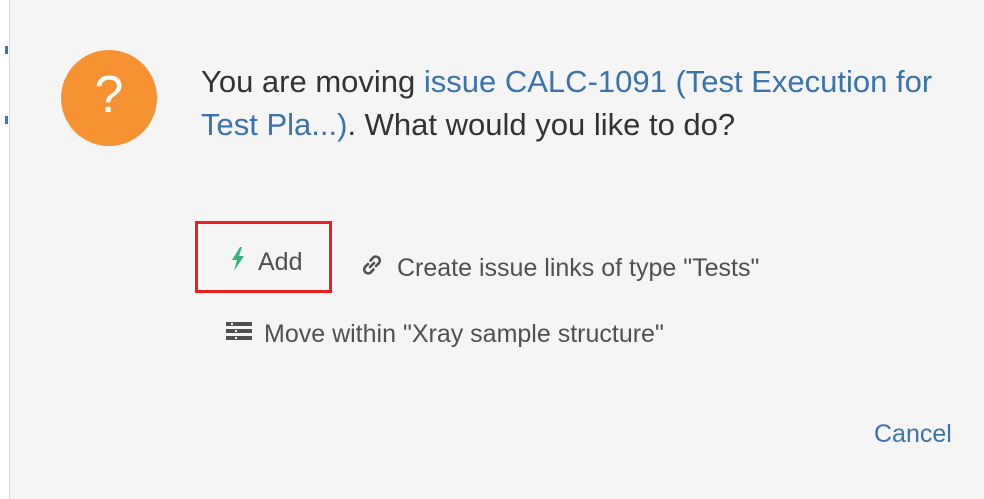 The image size is (984, 499). I want to click on lightning-bolt-icon, so click(238, 262).